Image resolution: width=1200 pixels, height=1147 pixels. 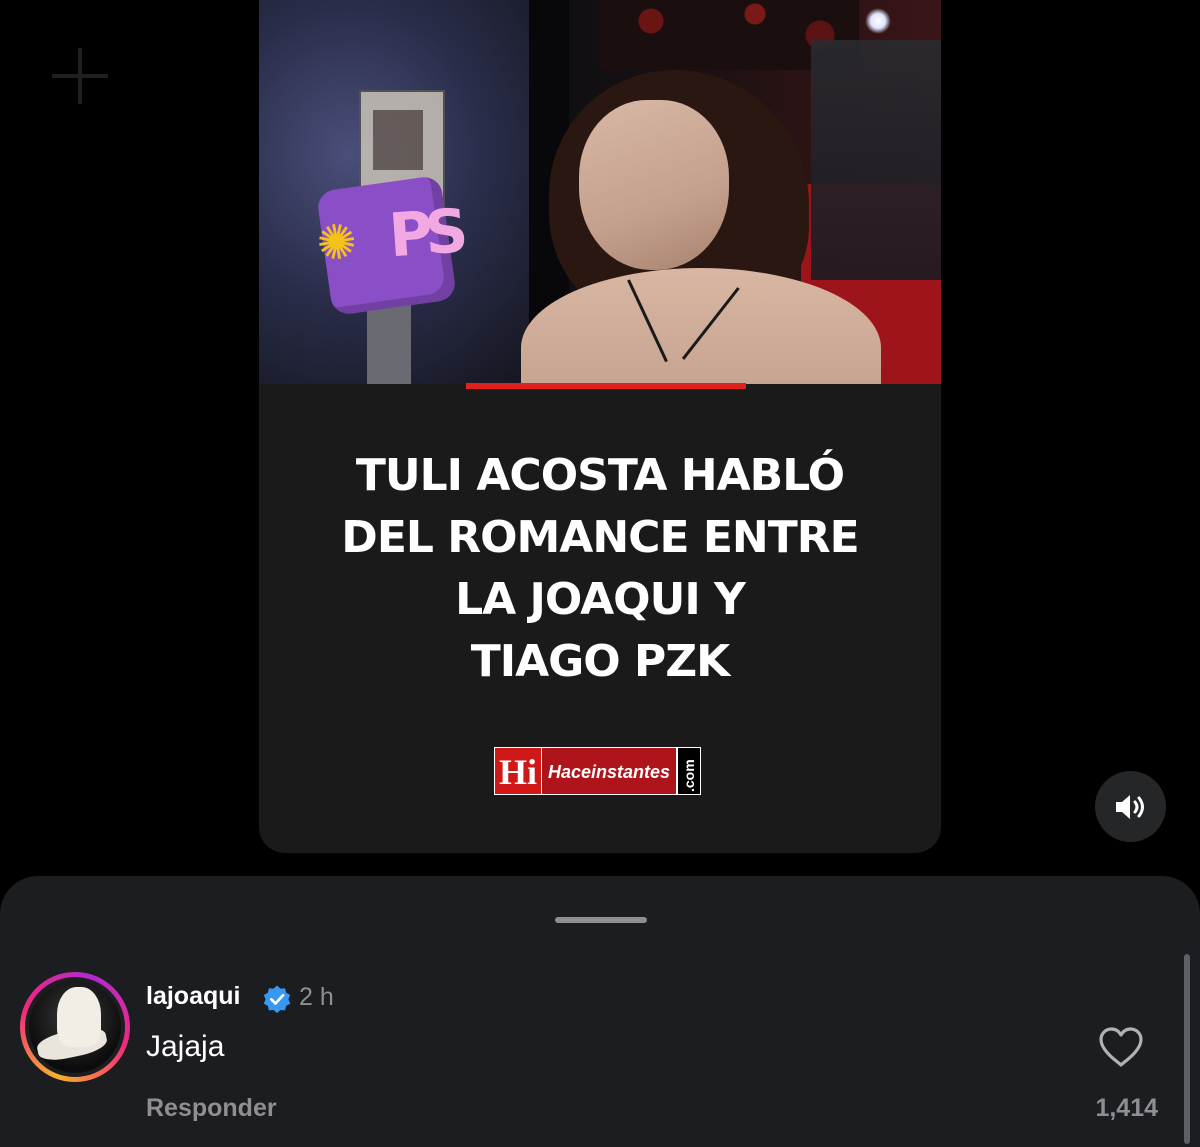 I want to click on headline-line: DEL ROMANCE ENTRE, so click(x=600, y=537).